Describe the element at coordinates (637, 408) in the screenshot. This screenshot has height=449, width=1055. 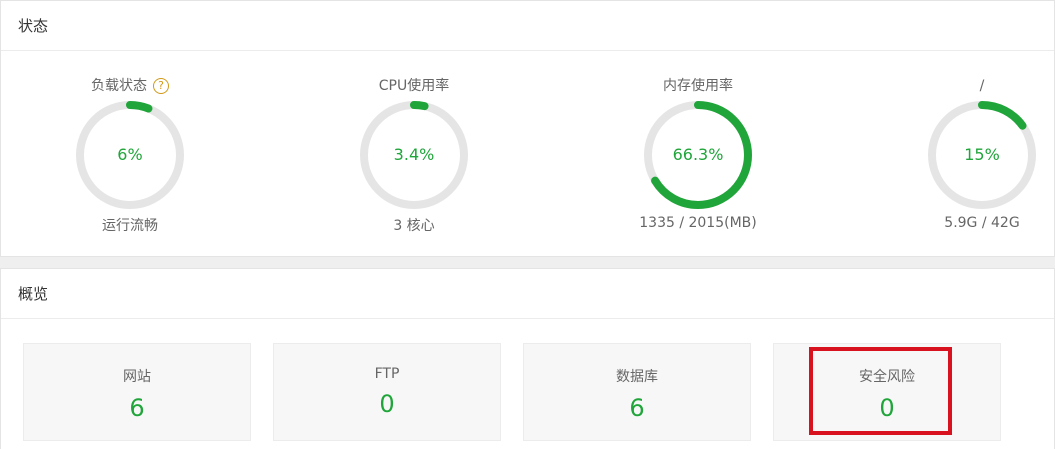
I see `card-databases-value: 6` at that location.